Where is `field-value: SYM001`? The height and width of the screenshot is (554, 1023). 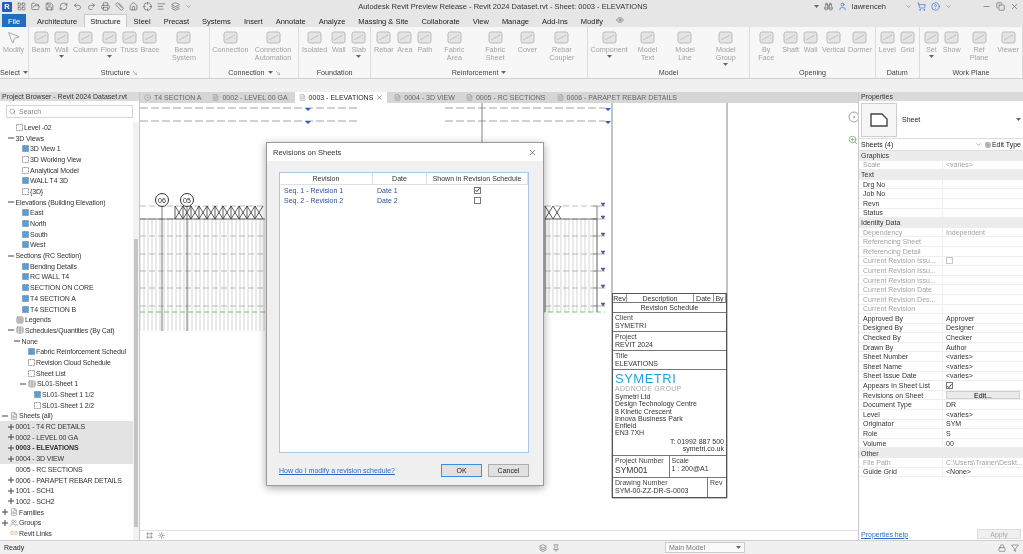 field-value: SYM001 is located at coordinates (632, 470).